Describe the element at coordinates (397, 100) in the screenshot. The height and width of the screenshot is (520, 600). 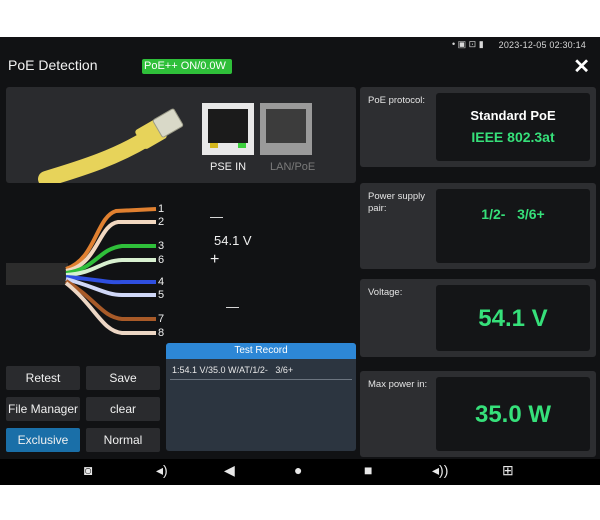
I see `poe-protocol-label: PoE protocol:` at that location.